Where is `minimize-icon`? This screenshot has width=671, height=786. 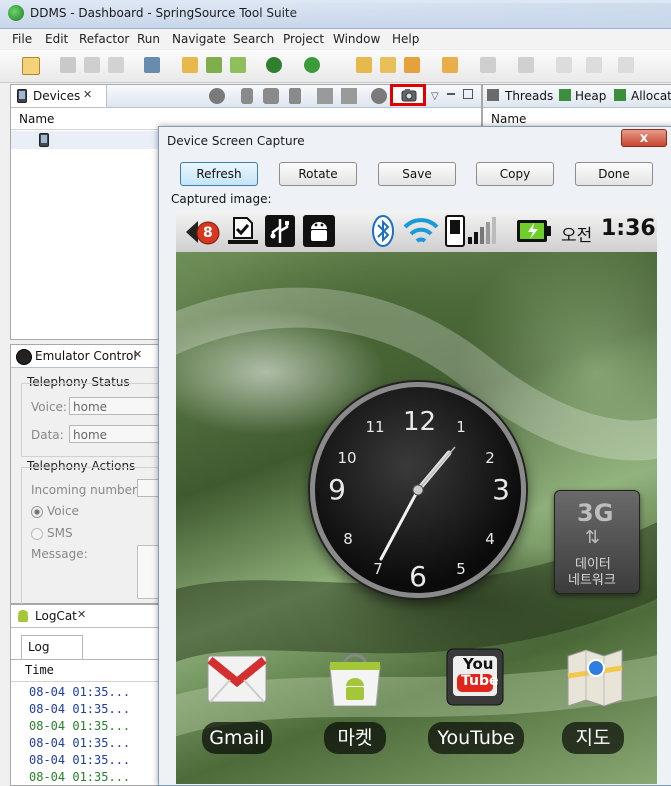
minimize-icon is located at coordinates (451, 94).